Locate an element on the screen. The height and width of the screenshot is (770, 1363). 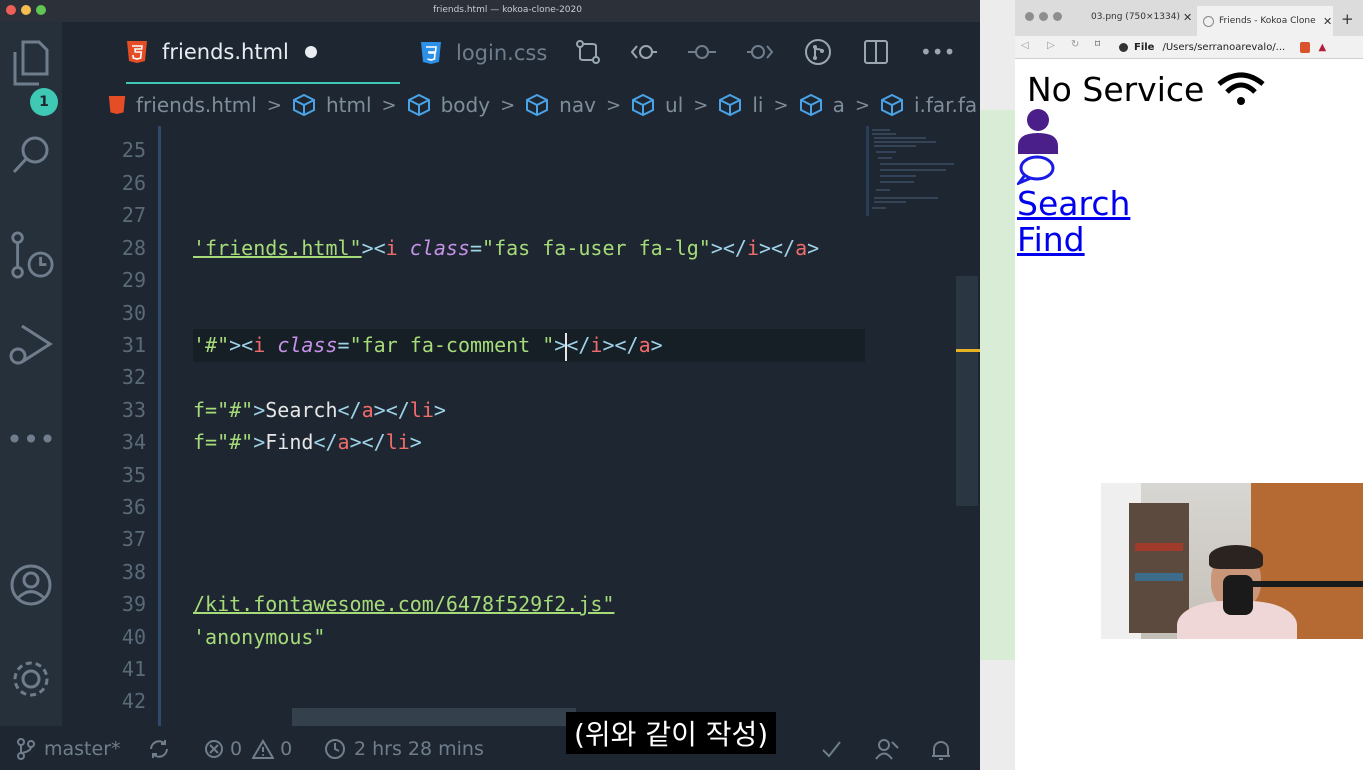
live-share-icon is located at coordinates (887, 749).